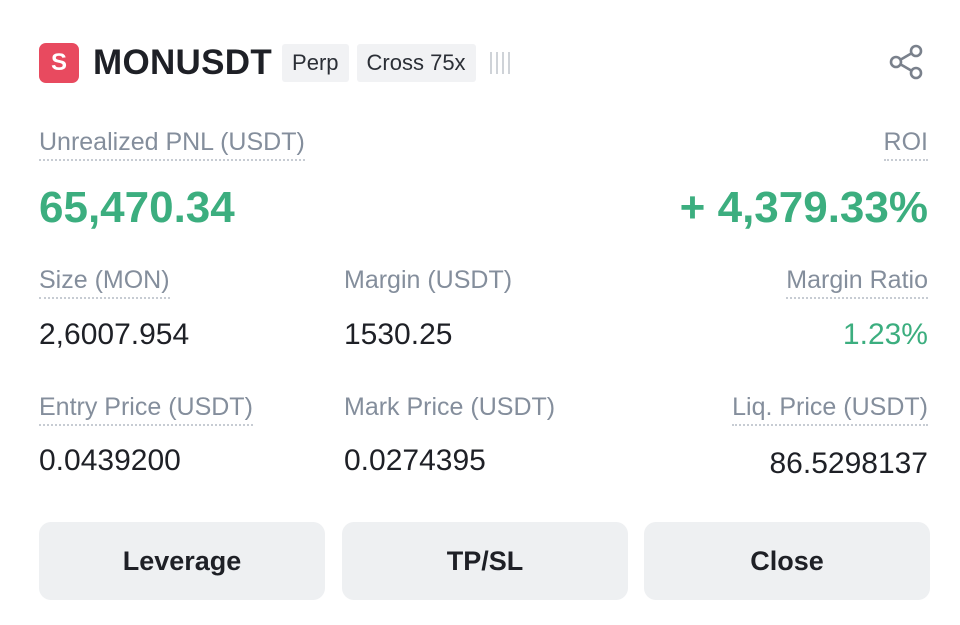  What do you see at coordinates (485, 561) in the screenshot?
I see `tp-sl-button: TP/SL` at bounding box center [485, 561].